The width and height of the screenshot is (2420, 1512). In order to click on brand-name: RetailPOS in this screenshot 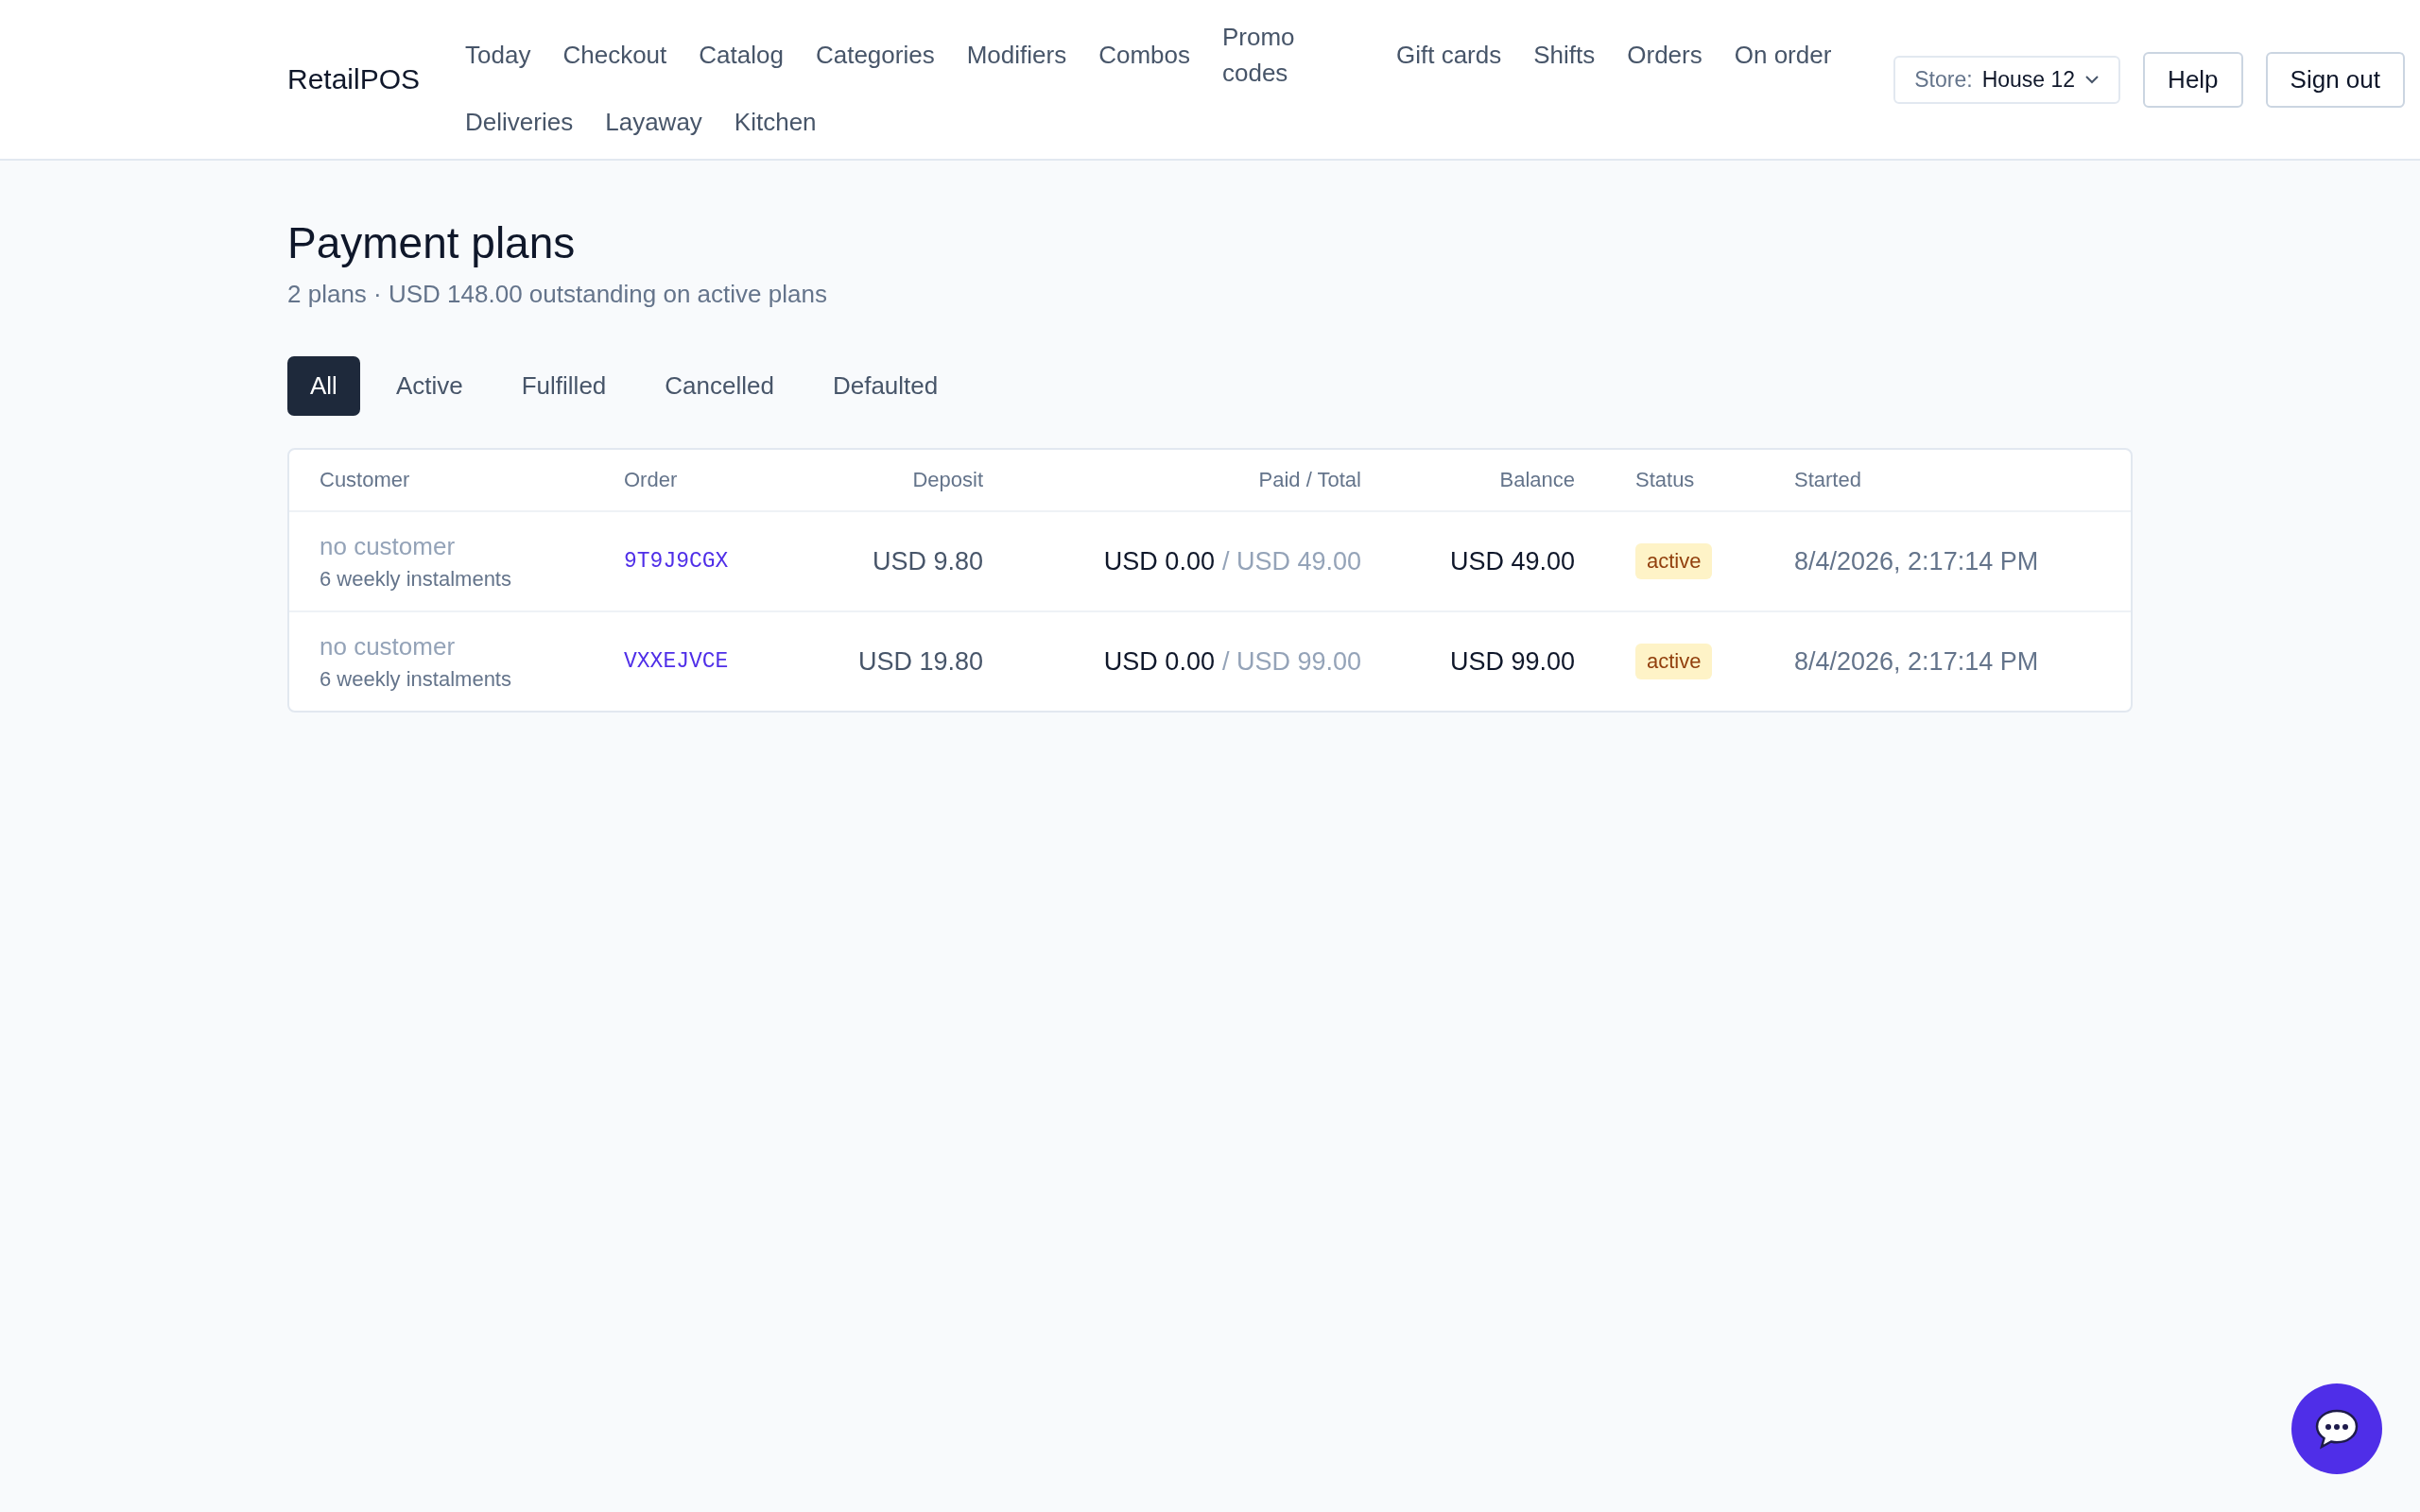, I will do `click(354, 79)`.